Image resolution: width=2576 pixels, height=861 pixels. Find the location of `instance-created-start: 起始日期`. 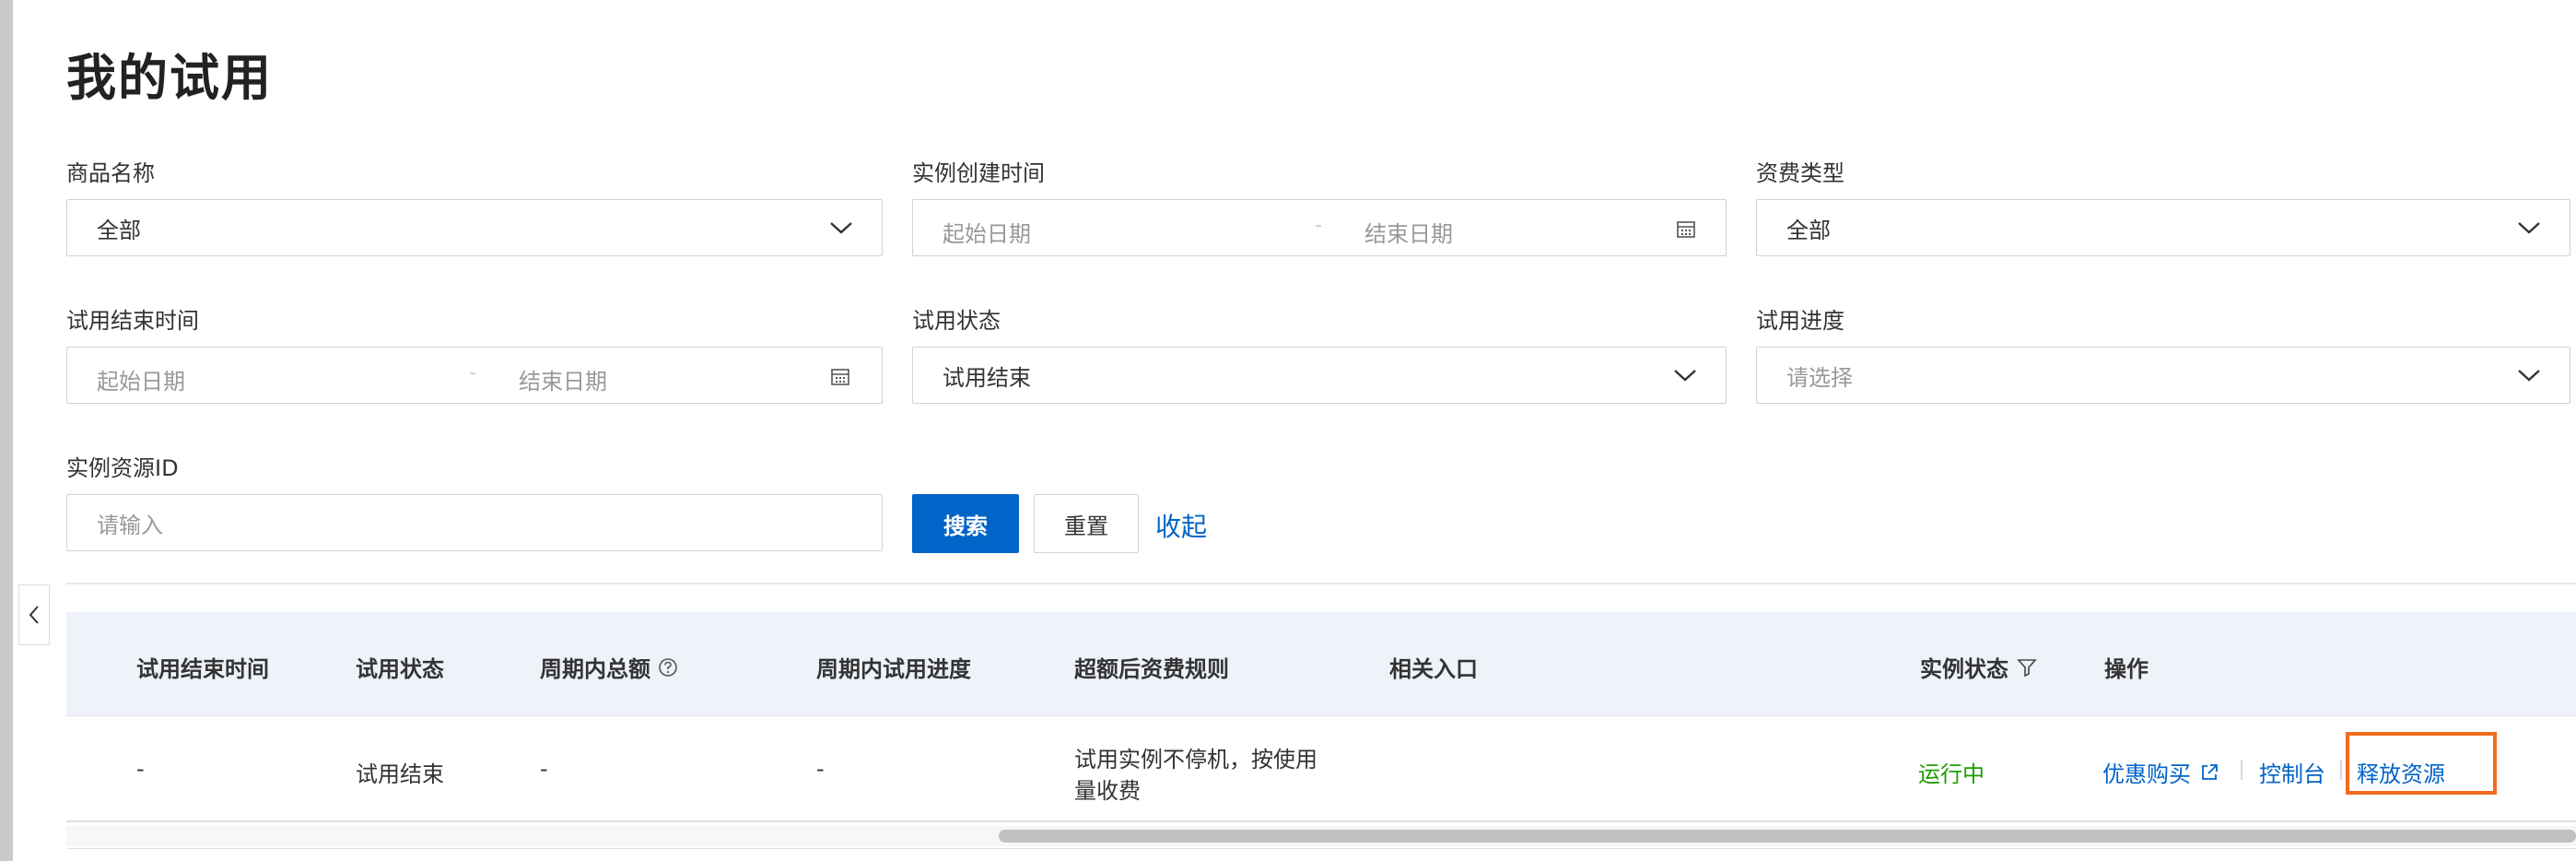

instance-created-start: 起始日期 is located at coordinates (987, 232).